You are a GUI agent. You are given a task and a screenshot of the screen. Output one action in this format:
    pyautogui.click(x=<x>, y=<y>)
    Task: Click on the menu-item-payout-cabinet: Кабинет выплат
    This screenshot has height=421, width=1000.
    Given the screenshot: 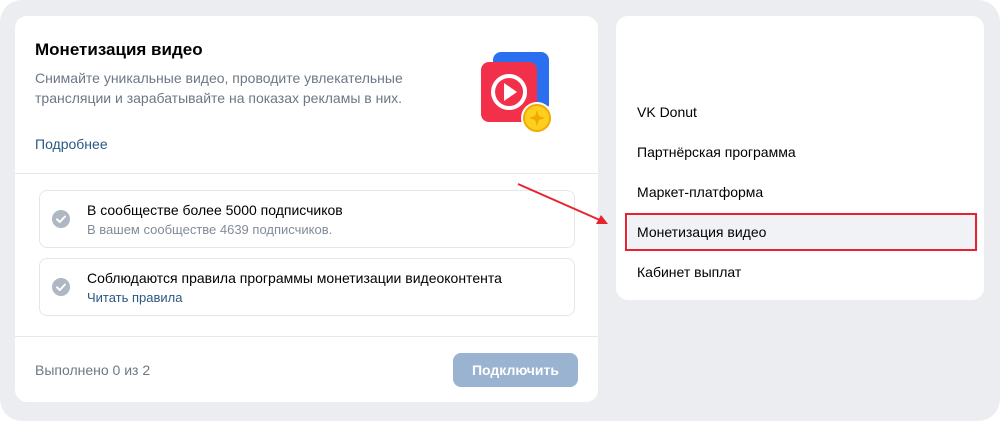 What is the action you would take?
    pyautogui.click(x=803, y=272)
    